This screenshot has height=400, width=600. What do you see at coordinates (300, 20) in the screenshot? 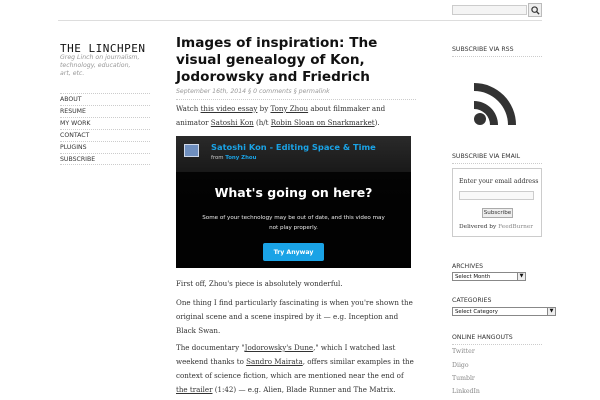
I see `header-divider` at bounding box center [300, 20].